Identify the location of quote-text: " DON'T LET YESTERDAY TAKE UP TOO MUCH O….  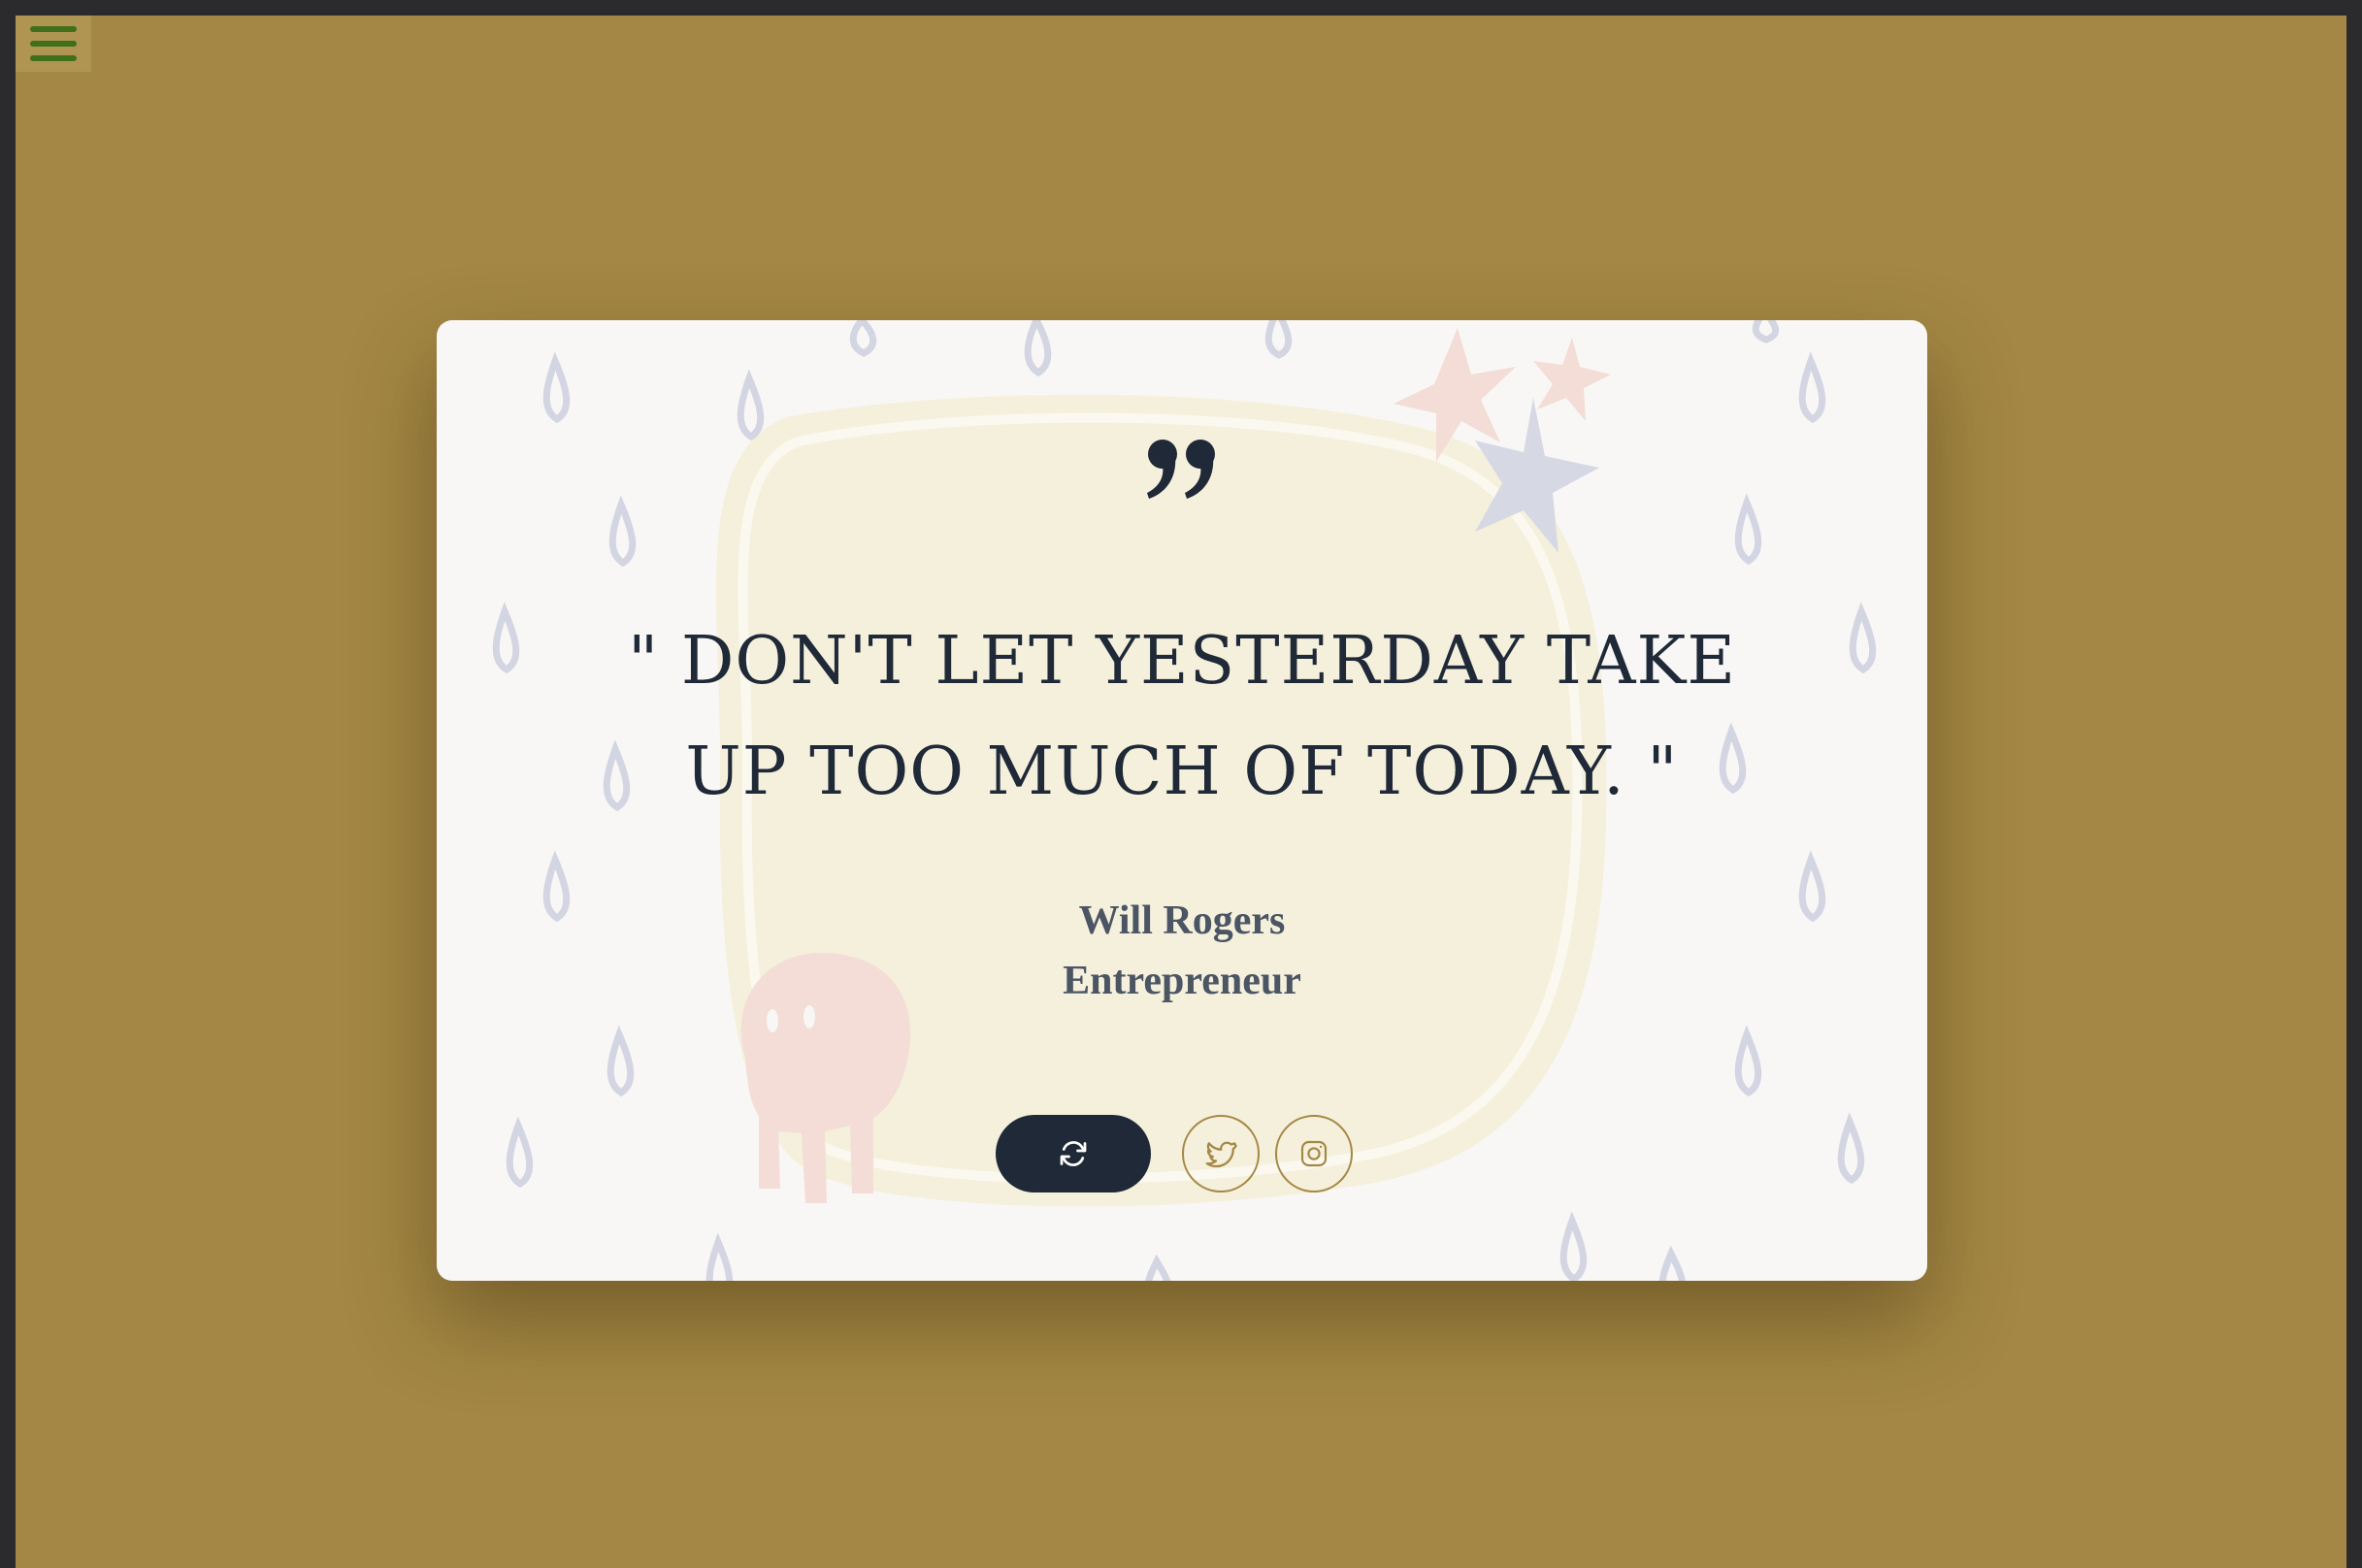
(1182, 716).